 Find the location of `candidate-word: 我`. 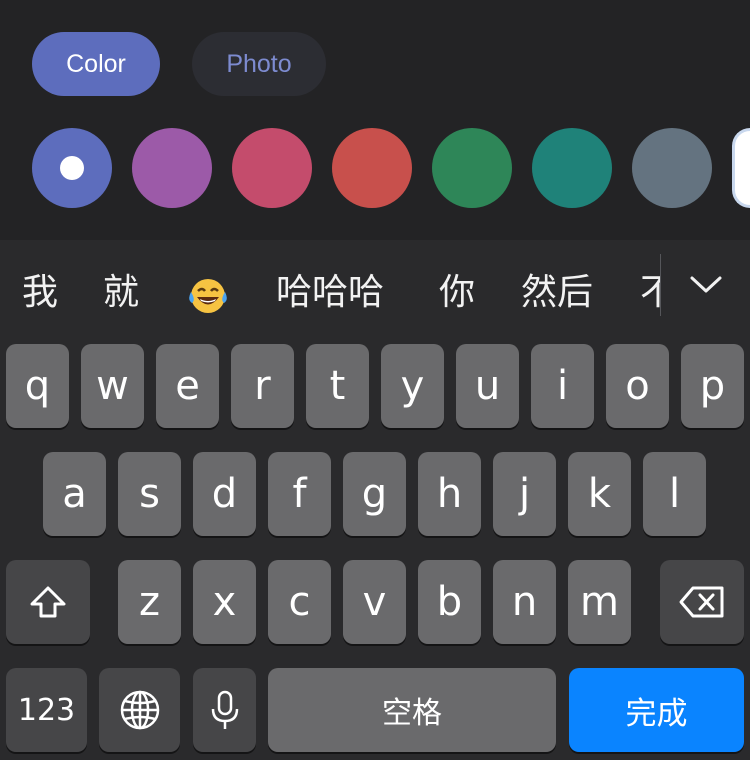

candidate-word: 我 is located at coordinates (40, 293).